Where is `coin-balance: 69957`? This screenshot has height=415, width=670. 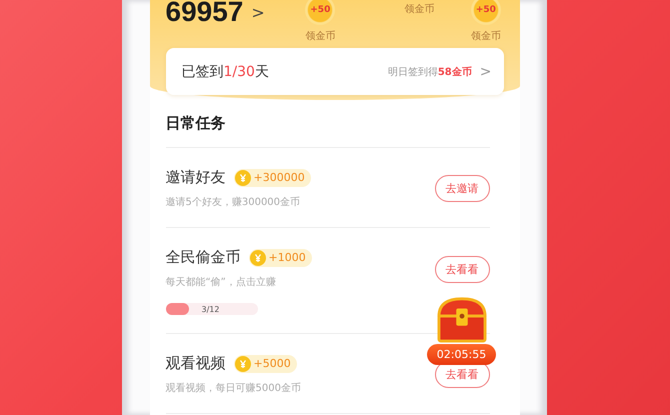
coin-balance: 69957 is located at coordinates (205, 14).